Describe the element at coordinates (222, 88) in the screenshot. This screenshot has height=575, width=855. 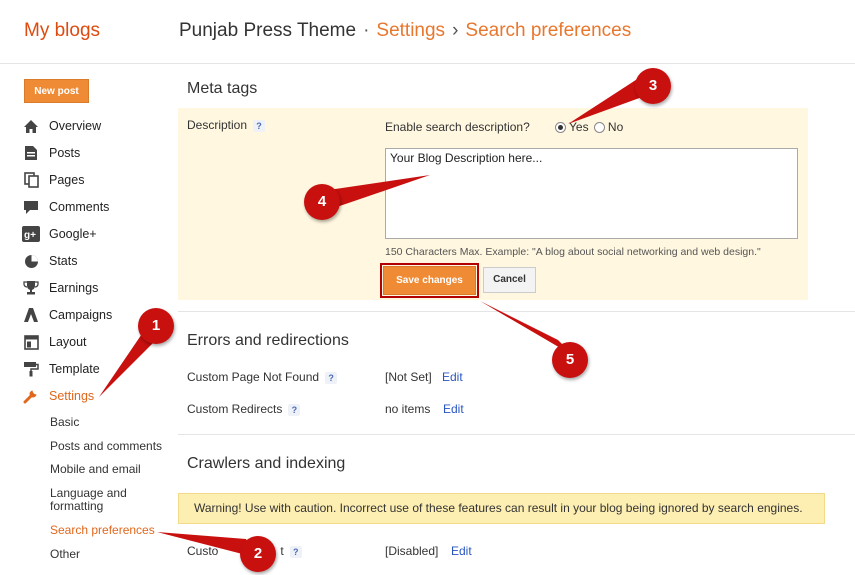
I see `meta-tags-title: Meta tags` at that location.